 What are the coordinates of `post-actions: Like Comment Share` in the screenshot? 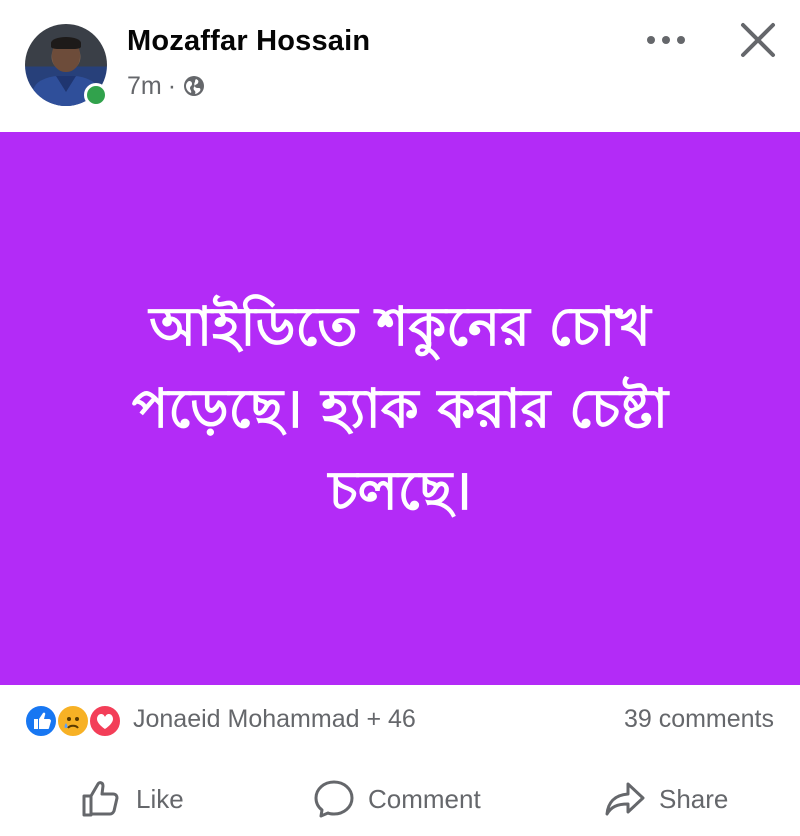 It's located at (400, 800).